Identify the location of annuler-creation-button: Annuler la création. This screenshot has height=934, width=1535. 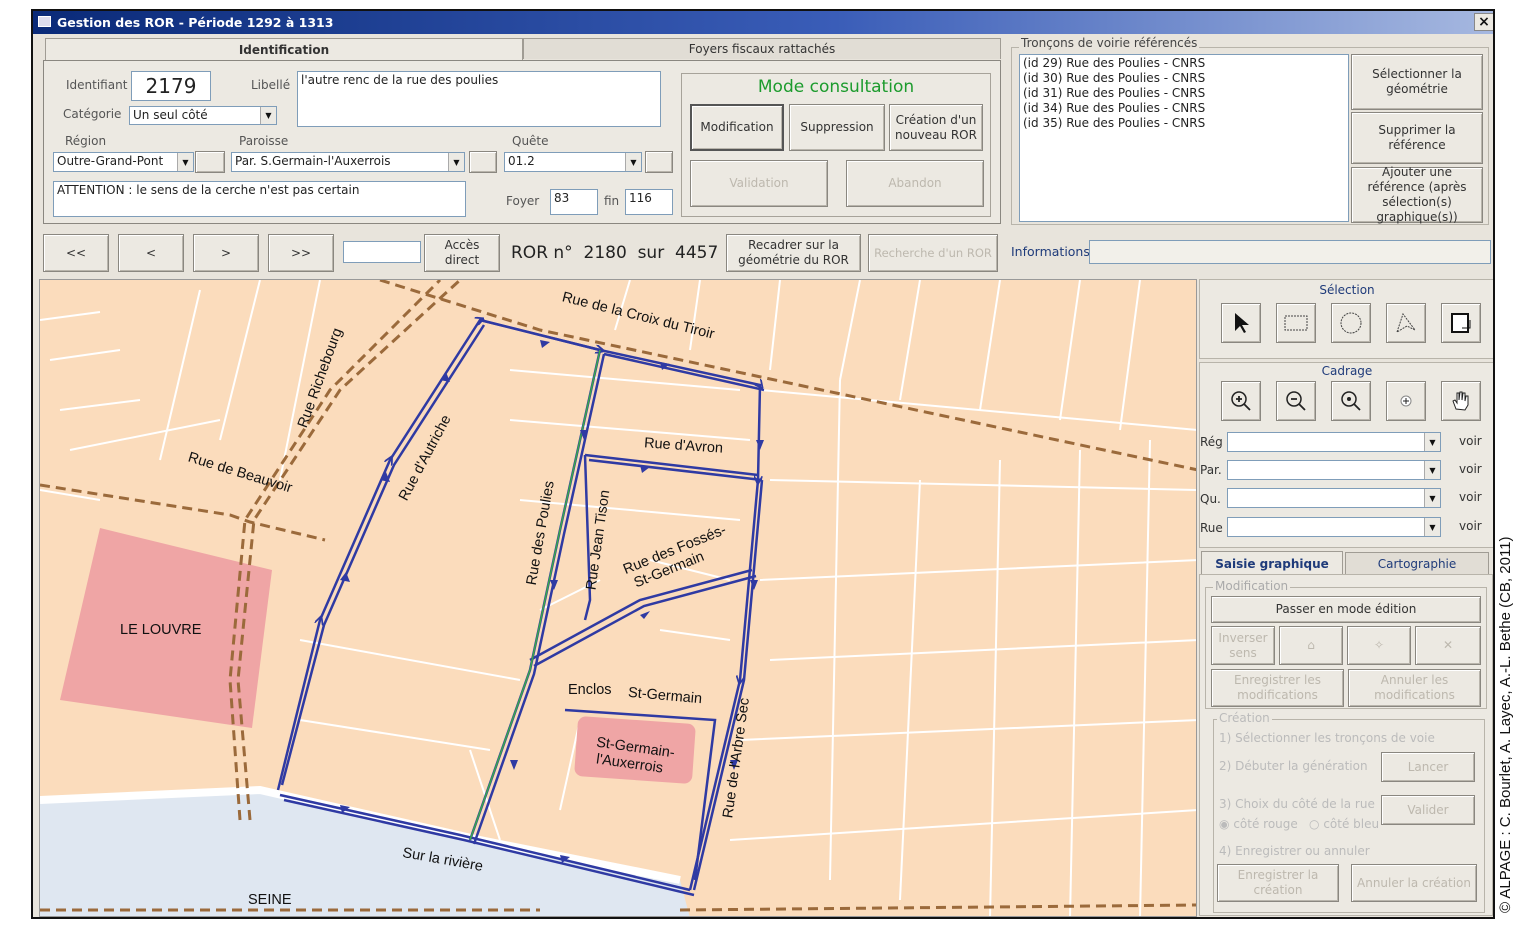
(1414, 883).